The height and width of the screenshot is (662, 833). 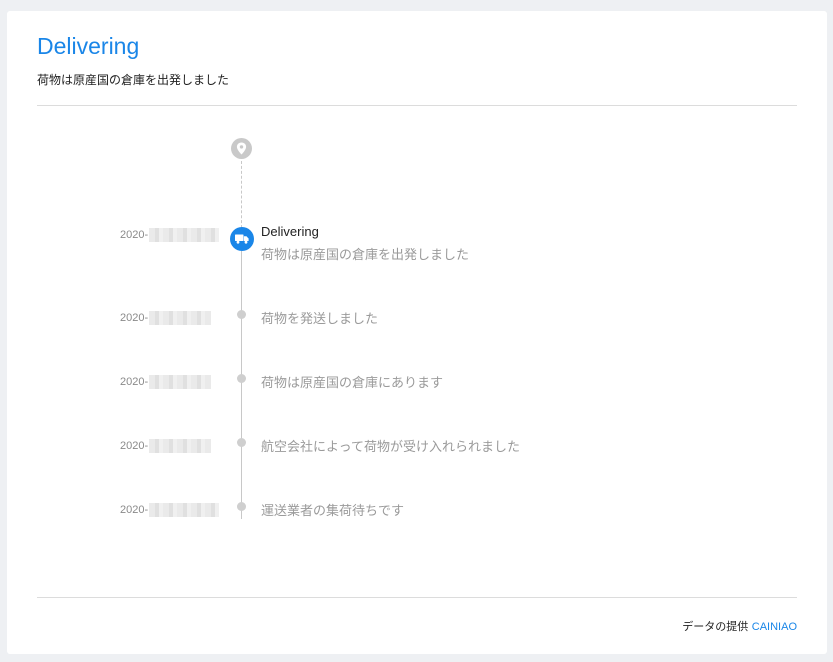 What do you see at coordinates (133, 80) in the screenshot?
I see `status-subtitle: 荷物は原産国の倉庫を出発しました` at bounding box center [133, 80].